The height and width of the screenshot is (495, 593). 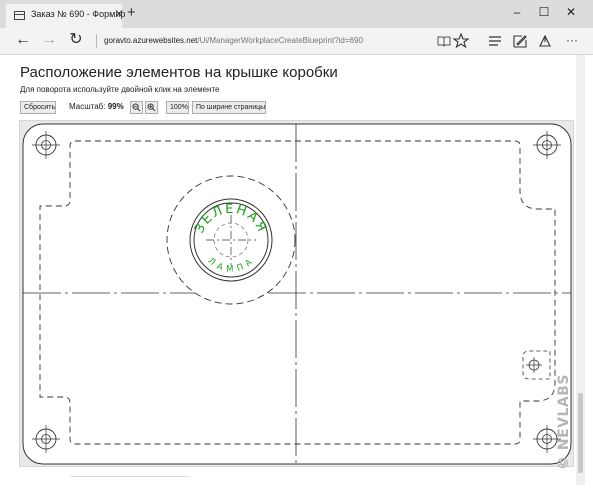 I want to click on address-host: goravto.azurewebsites.net, so click(x=151, y=40).